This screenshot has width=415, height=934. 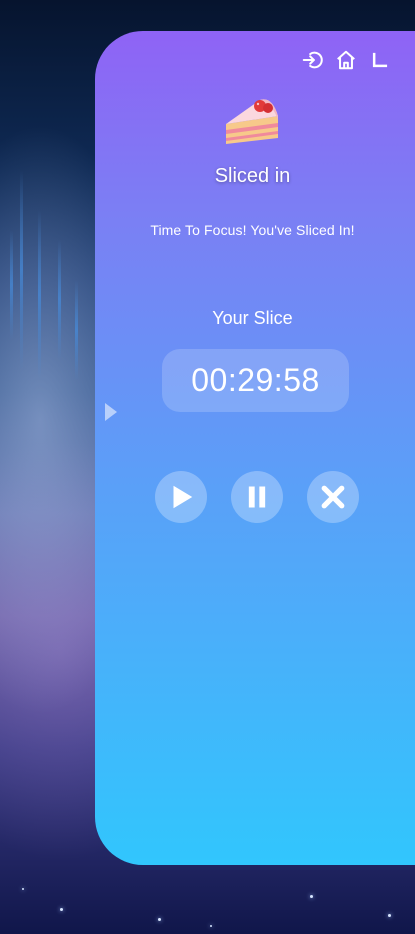 What do you see at coordinates (252, 230) in the screenshot?
I see `session-subtitle: Time To Focus! You've Sliced In!` at bounding box center [252, 230].